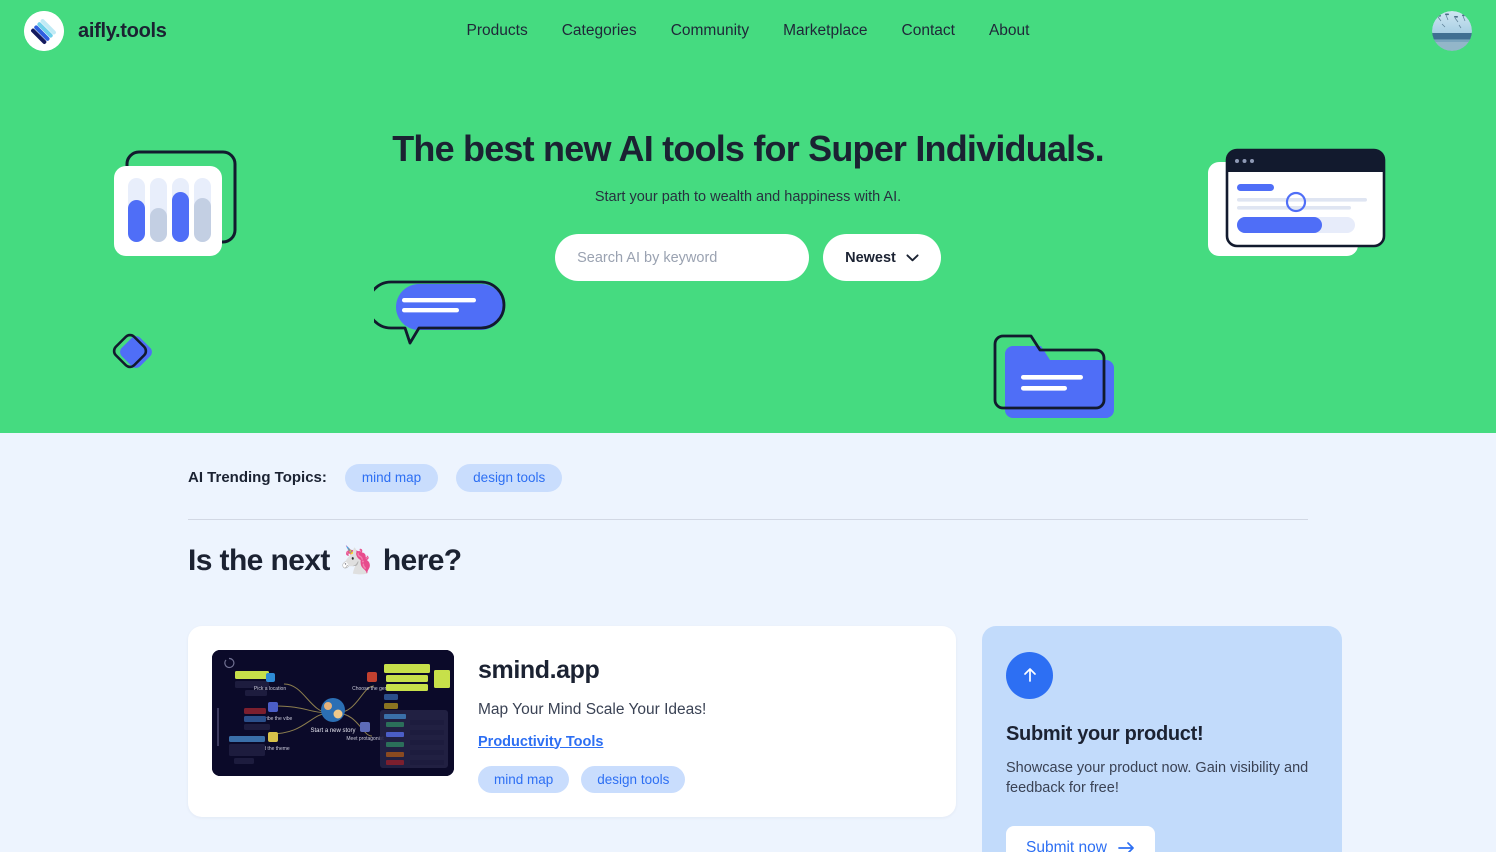  What do you see at coordinates (748, 519) in the screenshot?
I see `section-divider` at bounding box center [748, 519].